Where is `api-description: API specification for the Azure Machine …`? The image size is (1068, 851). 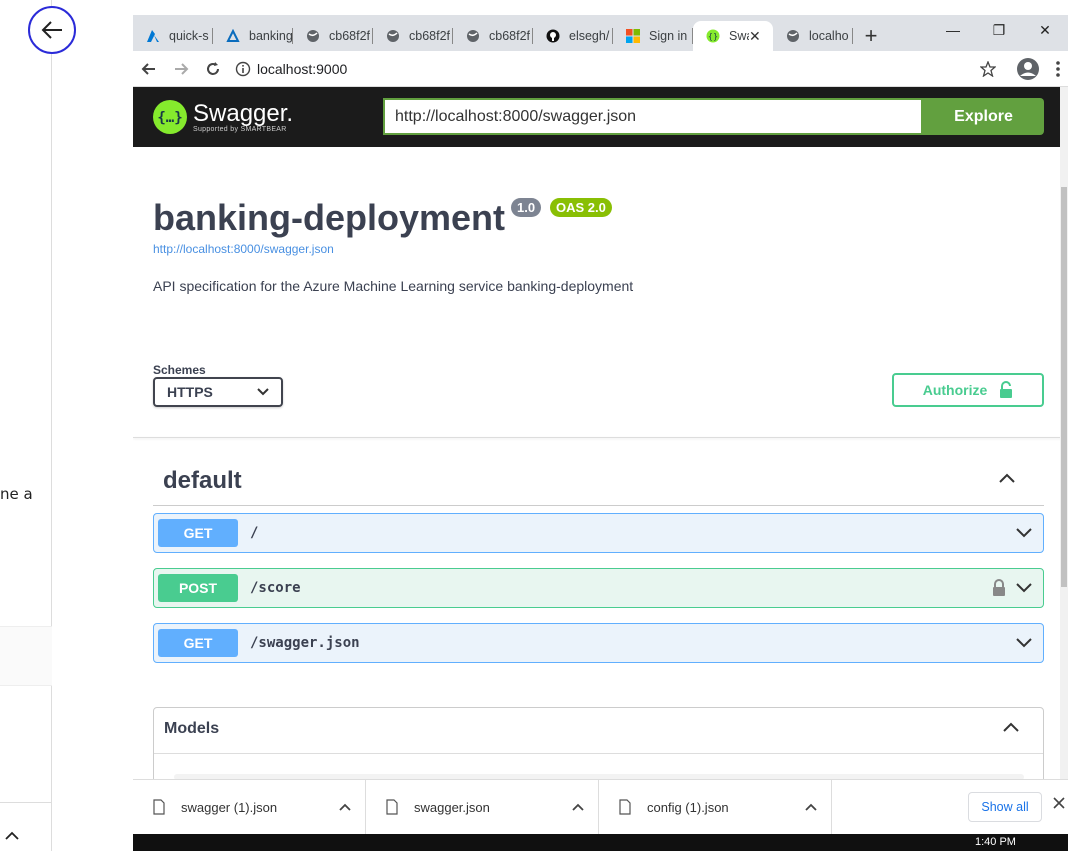
api-description: API specification for the Azure Machine … is located at coordinates (393, 286).